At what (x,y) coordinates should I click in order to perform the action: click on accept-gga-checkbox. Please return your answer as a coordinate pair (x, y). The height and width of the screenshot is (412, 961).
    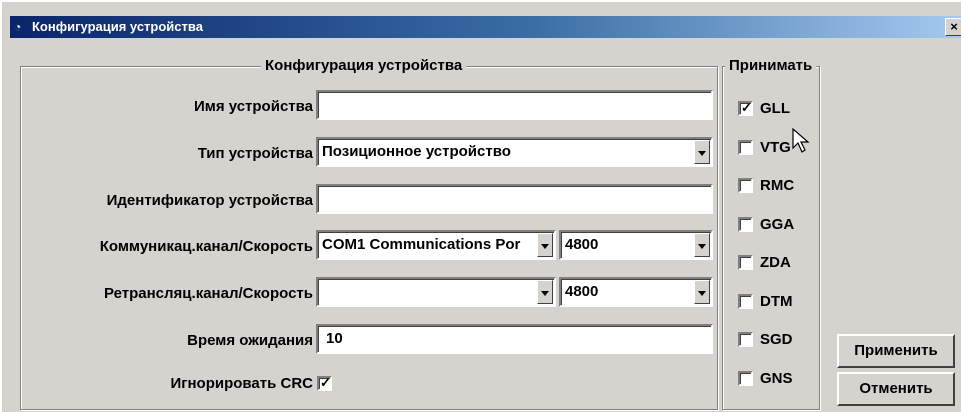
    Looking at the image, I should click on (745, 224).